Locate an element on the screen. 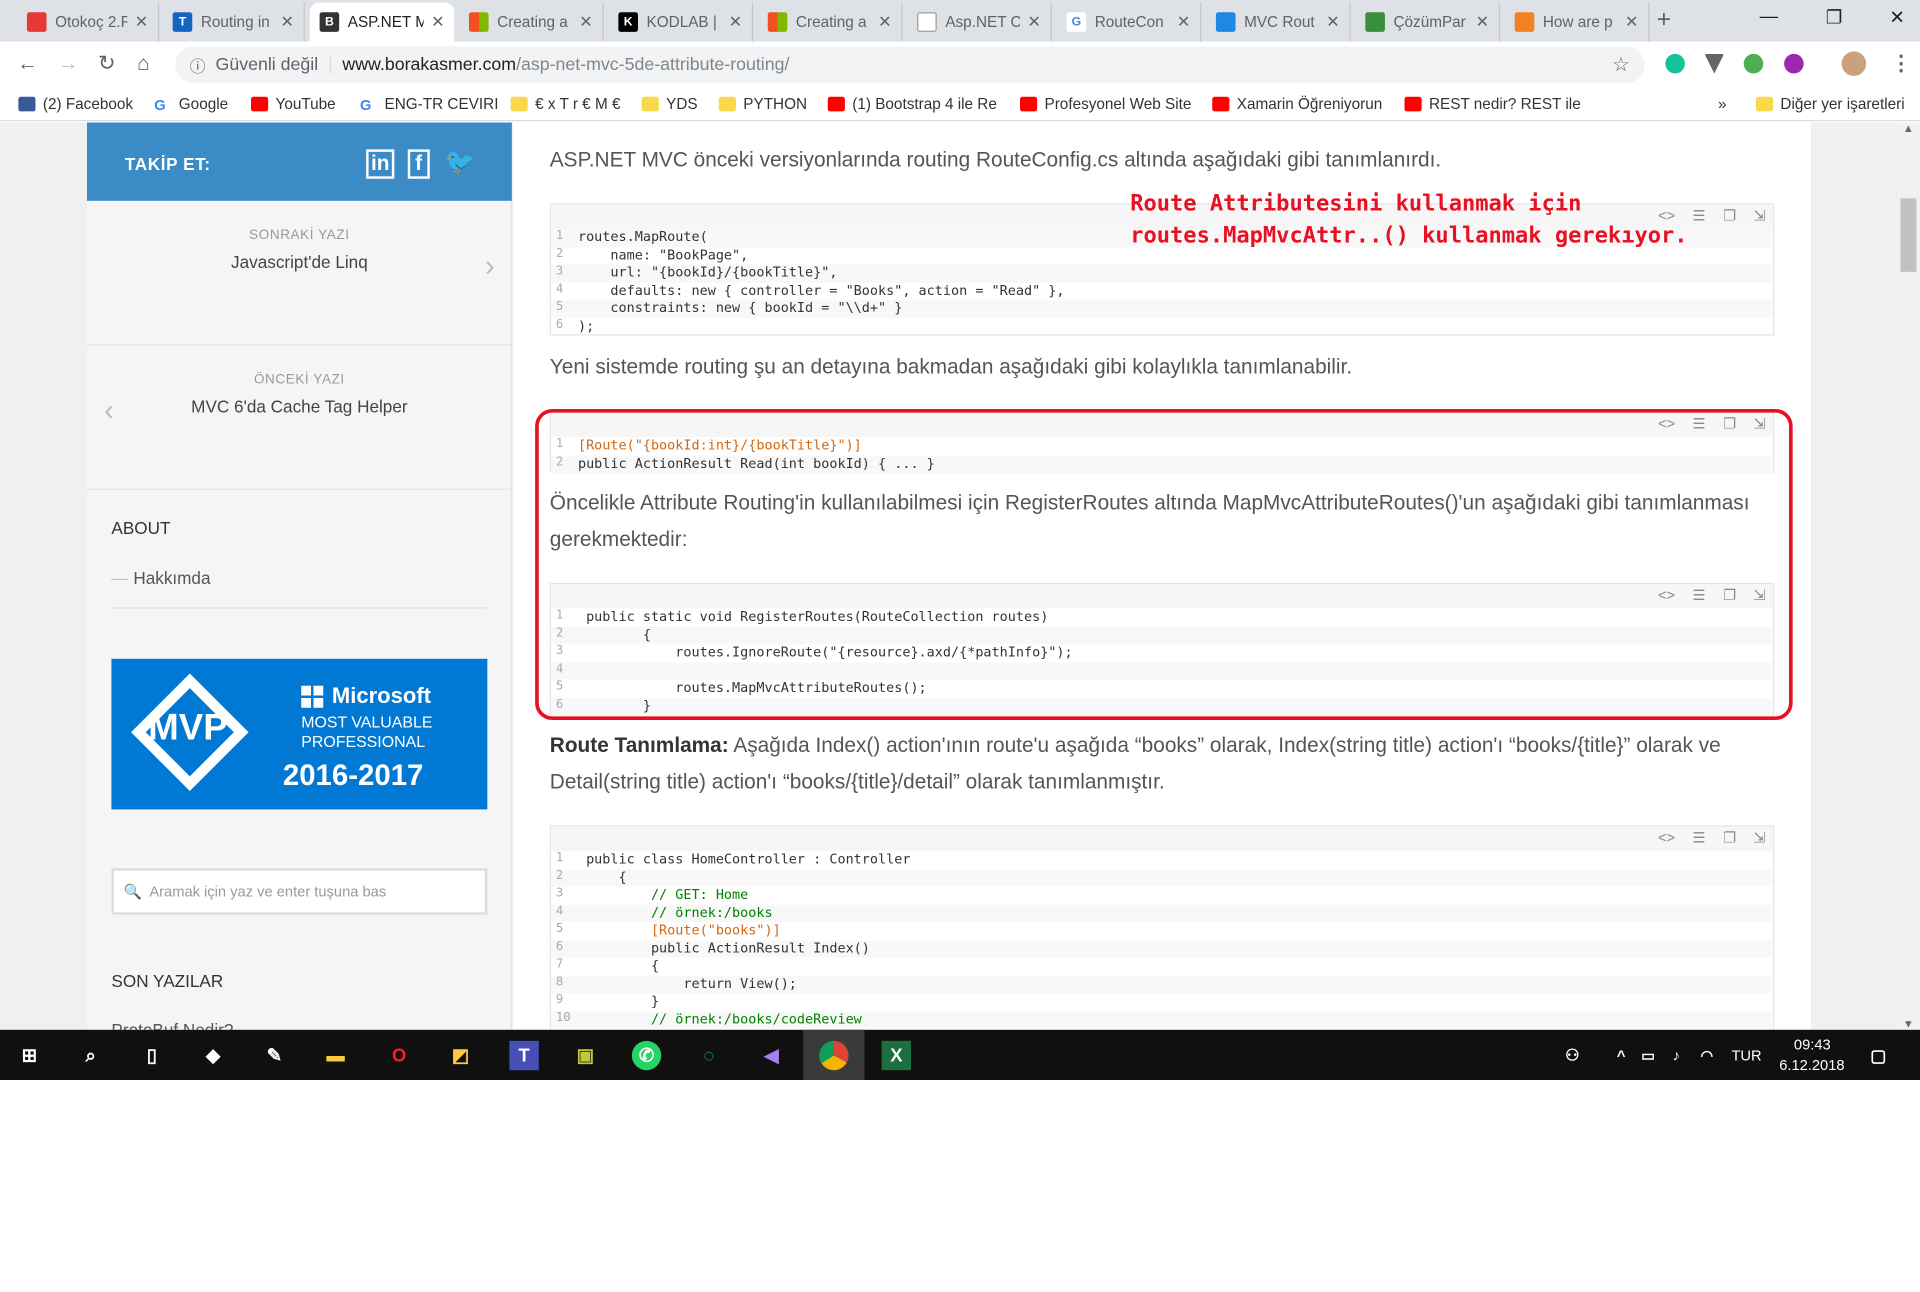 This screenshot has width=1920, height=1292. tab-stackoverflow: How are p ✕ is located at coordinates (1577, 22).